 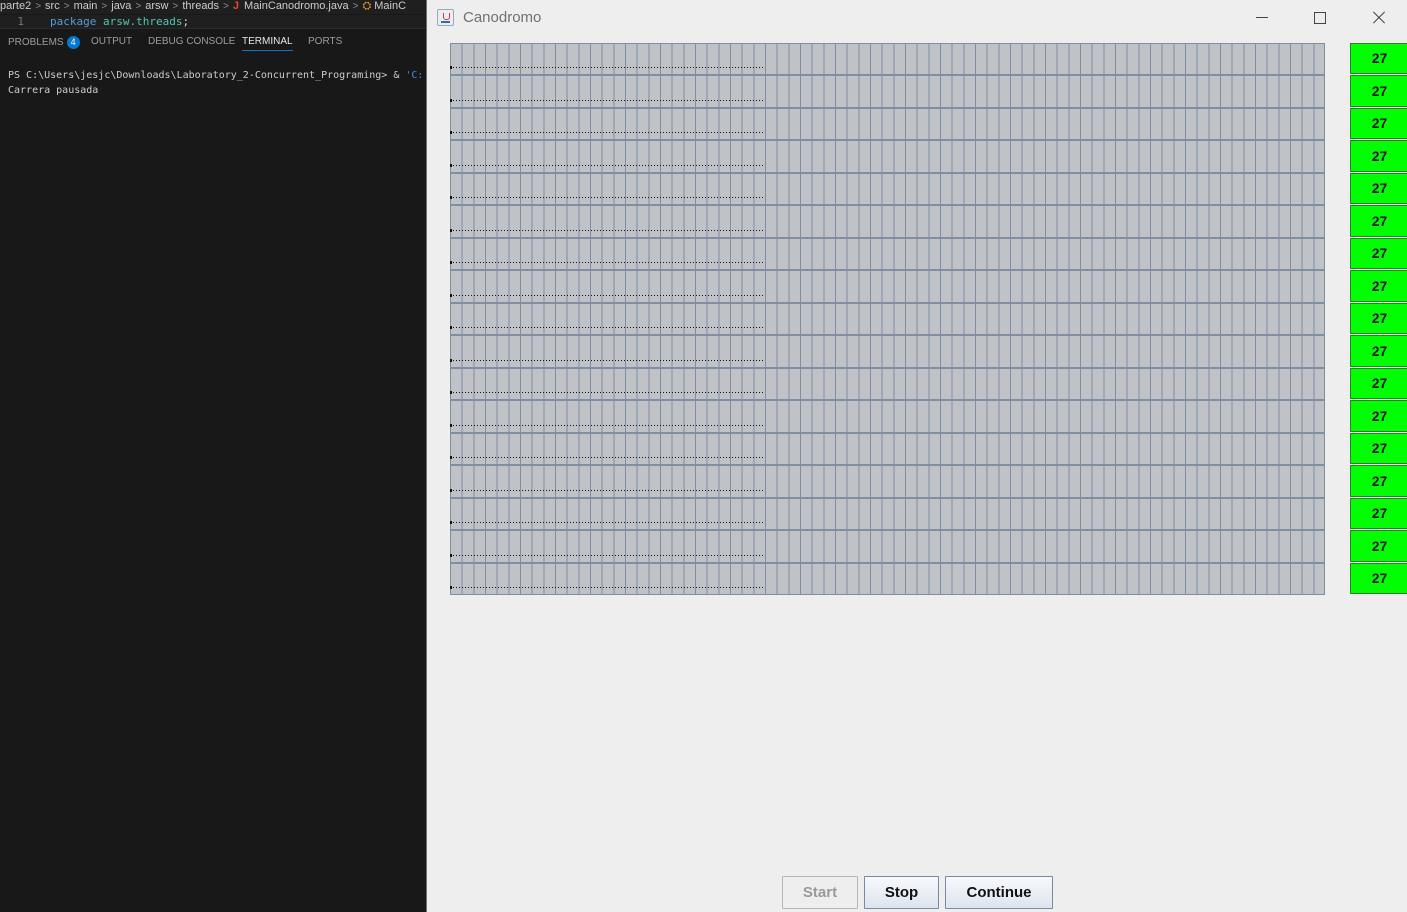 I want to click on tab-output: OUTPUT, so click(x=111, y=41).